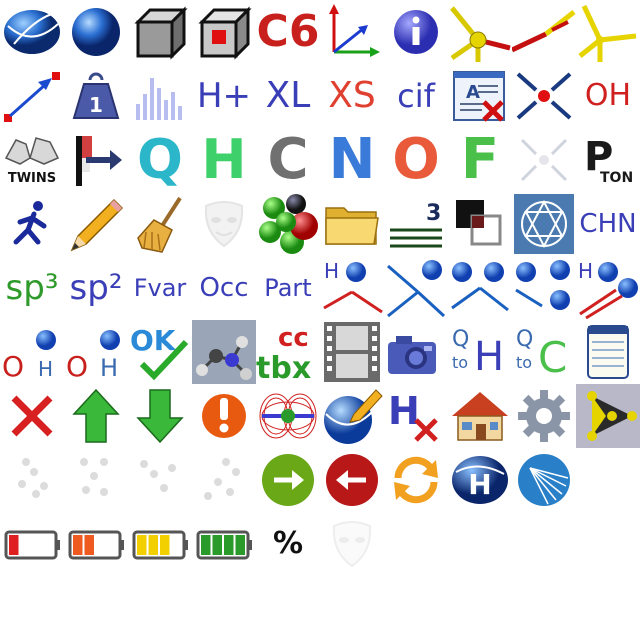 Image resolution: width=640 pixels, height=640 pixels. Describe the element at coordinates (32, 352) in the screenshot. I see `oh-bond-icon: OH` at that location.